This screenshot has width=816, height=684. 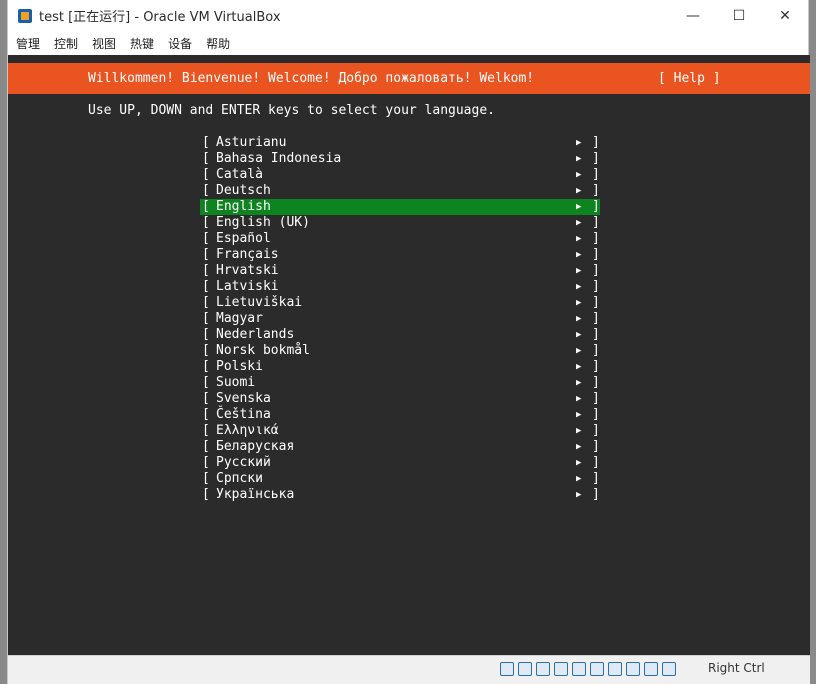 What do you see at coordinates (400, 463) in the screenshot?
I see `language-option: [Русский ▶]` at bounding box center [400, 463].